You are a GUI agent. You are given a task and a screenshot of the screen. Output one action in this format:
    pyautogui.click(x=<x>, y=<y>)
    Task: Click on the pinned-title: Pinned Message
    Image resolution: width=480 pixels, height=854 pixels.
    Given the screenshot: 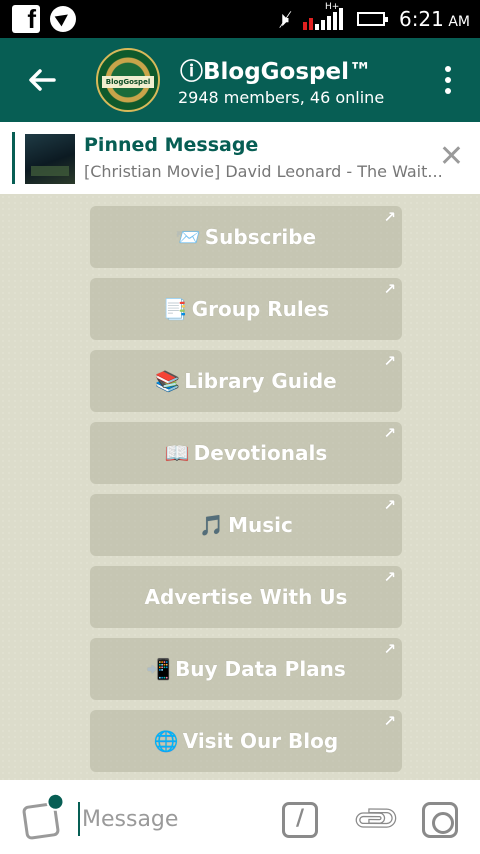 What is the action you would take?
    pyautogui.click(x=171, y=145)
    